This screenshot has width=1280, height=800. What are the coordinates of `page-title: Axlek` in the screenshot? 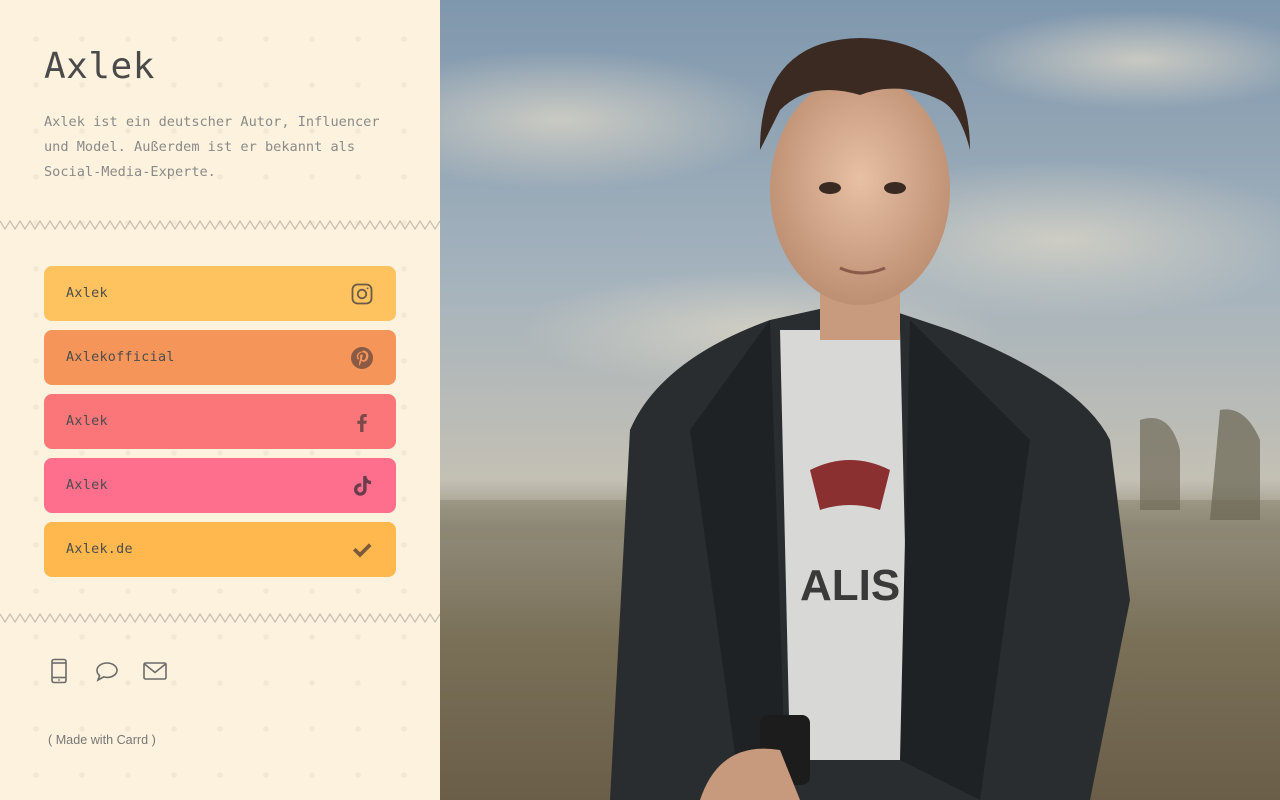 It's located at (99, 66).